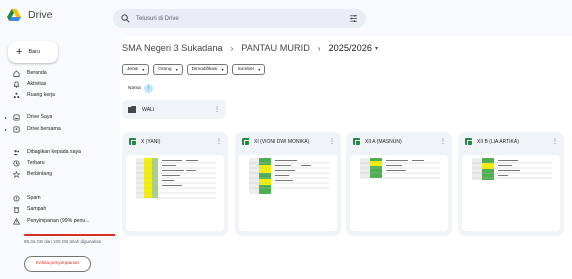  I want to click on filter-label: Sumber, so click(246, 69).